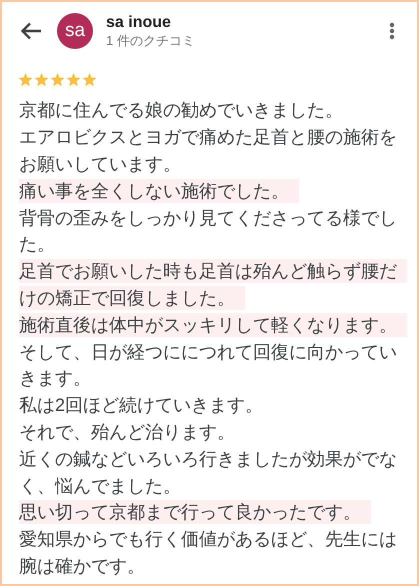 The height and width of the screenshot is (586, 419). What do you see at coordinates (100, 164) in the screenshot?
I see `review-text-line: お願いしています。` at bounding box center [100, 164].